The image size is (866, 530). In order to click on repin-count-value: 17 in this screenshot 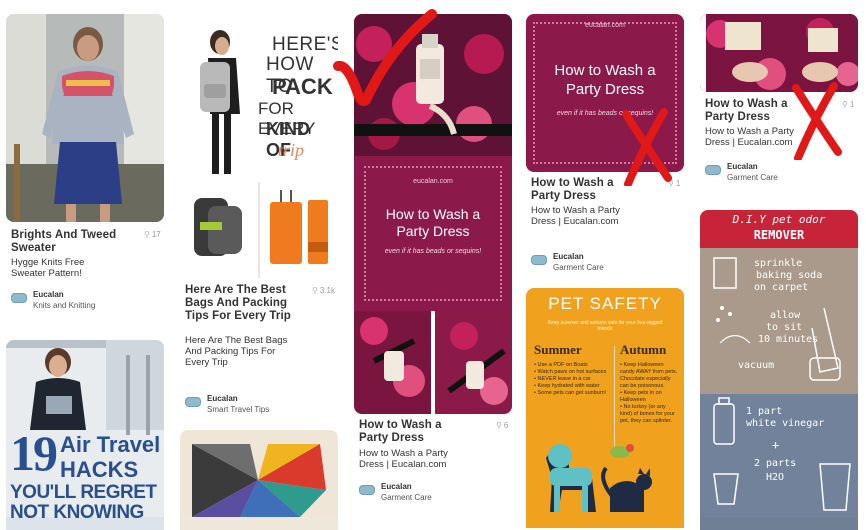, I will do `click(156, 234)`.